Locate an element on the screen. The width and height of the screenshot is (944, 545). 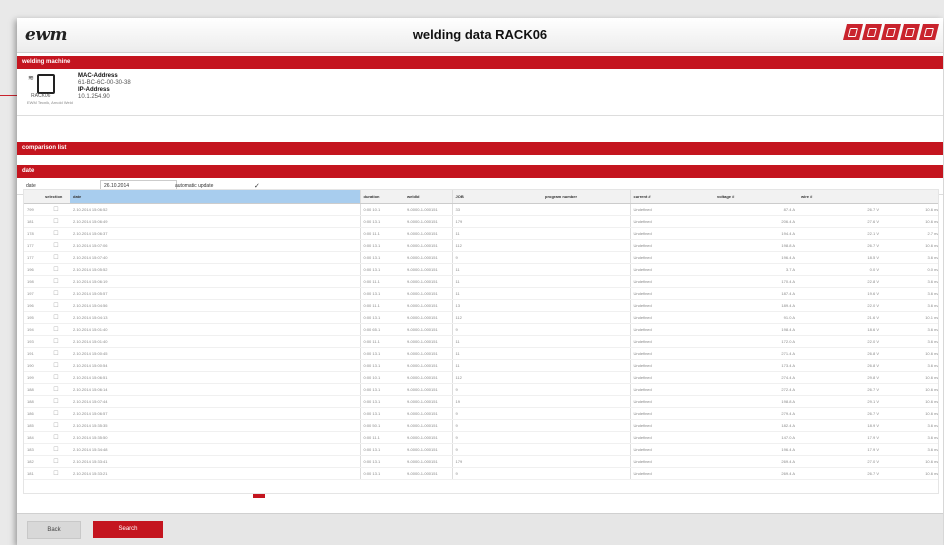
table-cell: 184 is located at coordinates (33, 437).